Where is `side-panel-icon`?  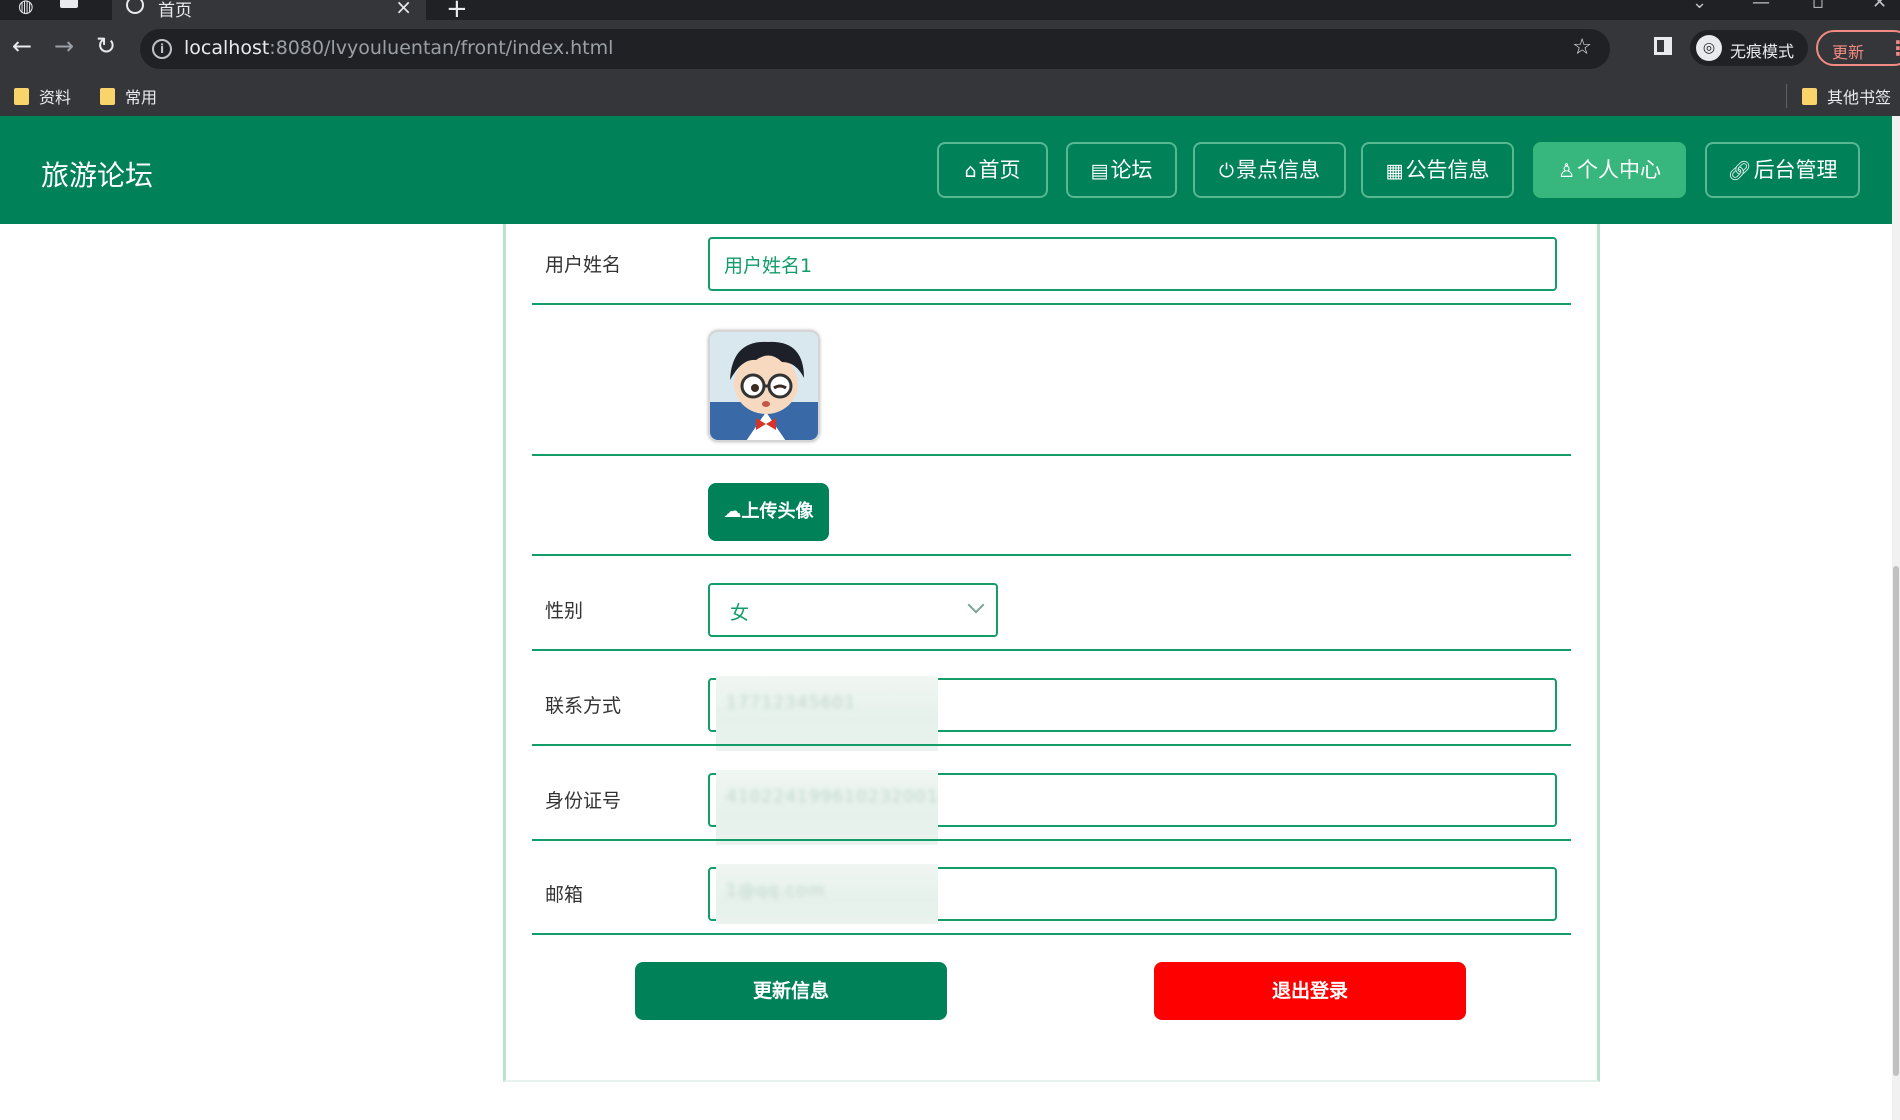 side-panel-icon is located at coordinates (1663, 46).